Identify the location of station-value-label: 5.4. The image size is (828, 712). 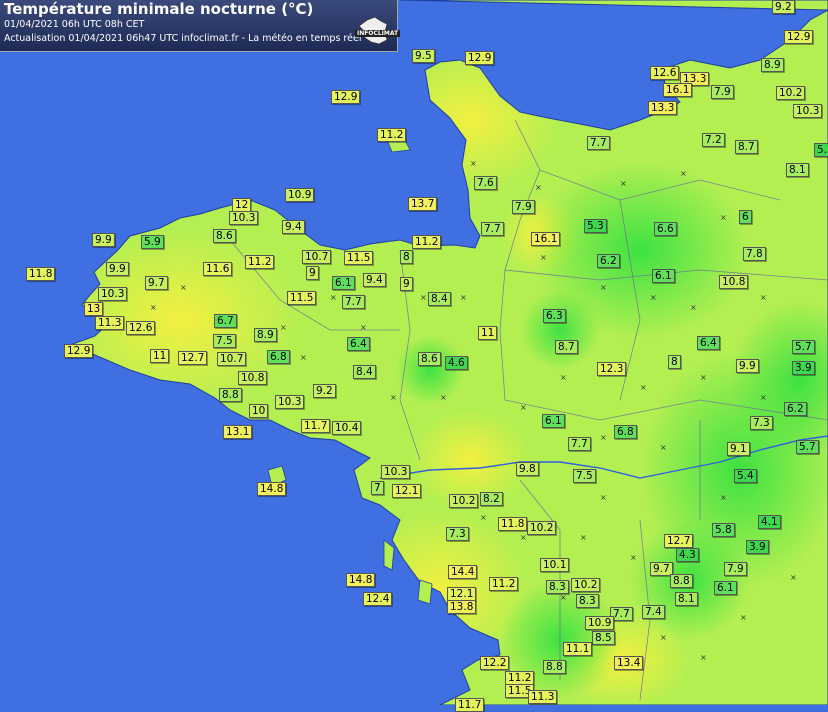
(745, 476).